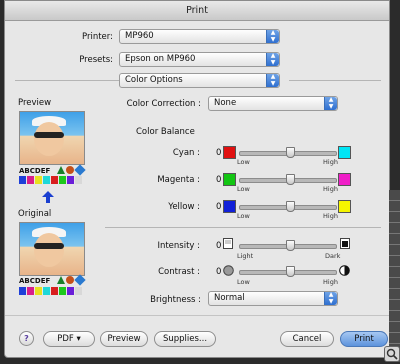 This screenshot has width=400, height=364. Describe the element at coordinates (52, 249) in the screenshot. I see `original-image` at that location.